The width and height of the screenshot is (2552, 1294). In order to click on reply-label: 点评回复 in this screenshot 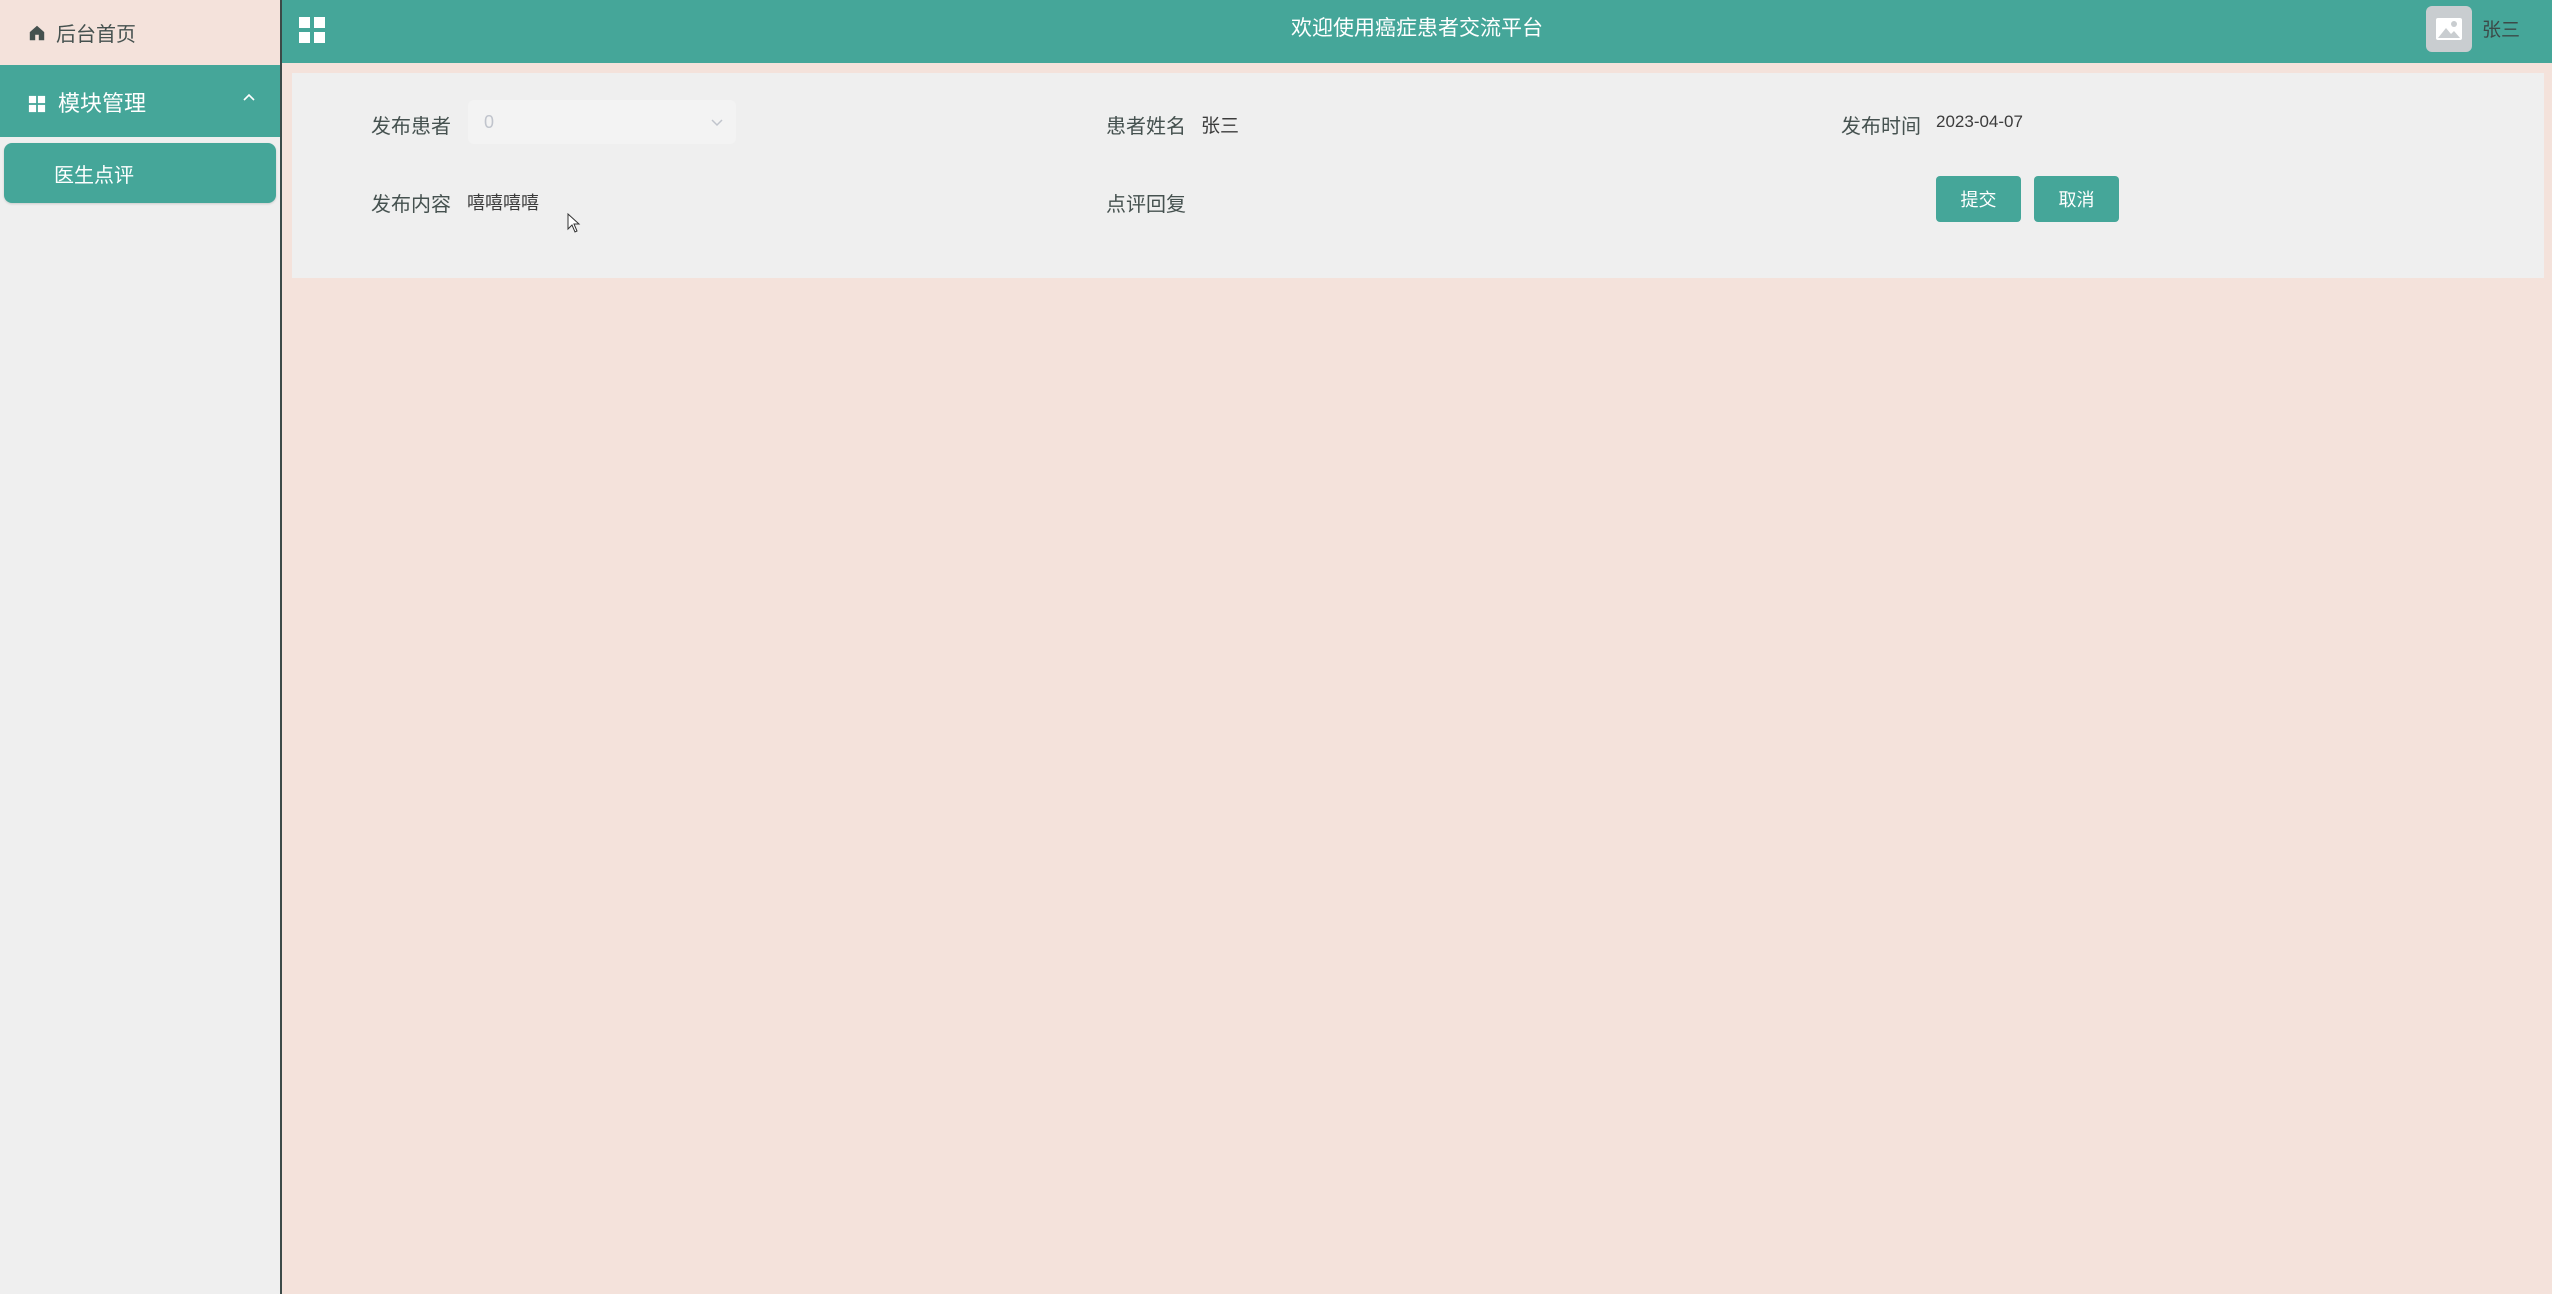, I will do `click(1146, 205)`.